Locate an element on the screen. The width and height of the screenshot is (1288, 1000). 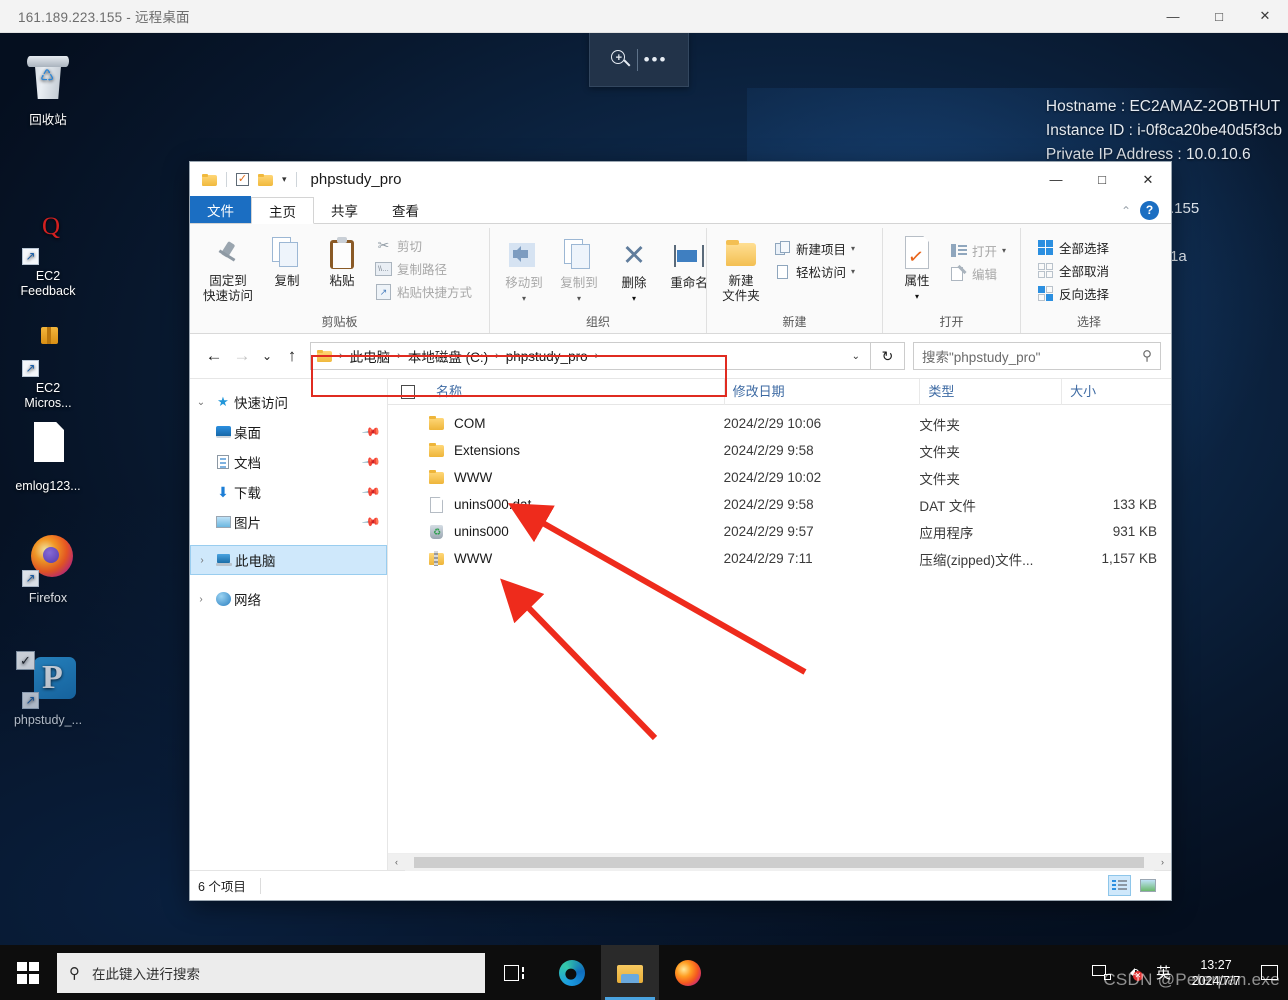
nav-network: › 网络 is located at coordinates (288, 599).